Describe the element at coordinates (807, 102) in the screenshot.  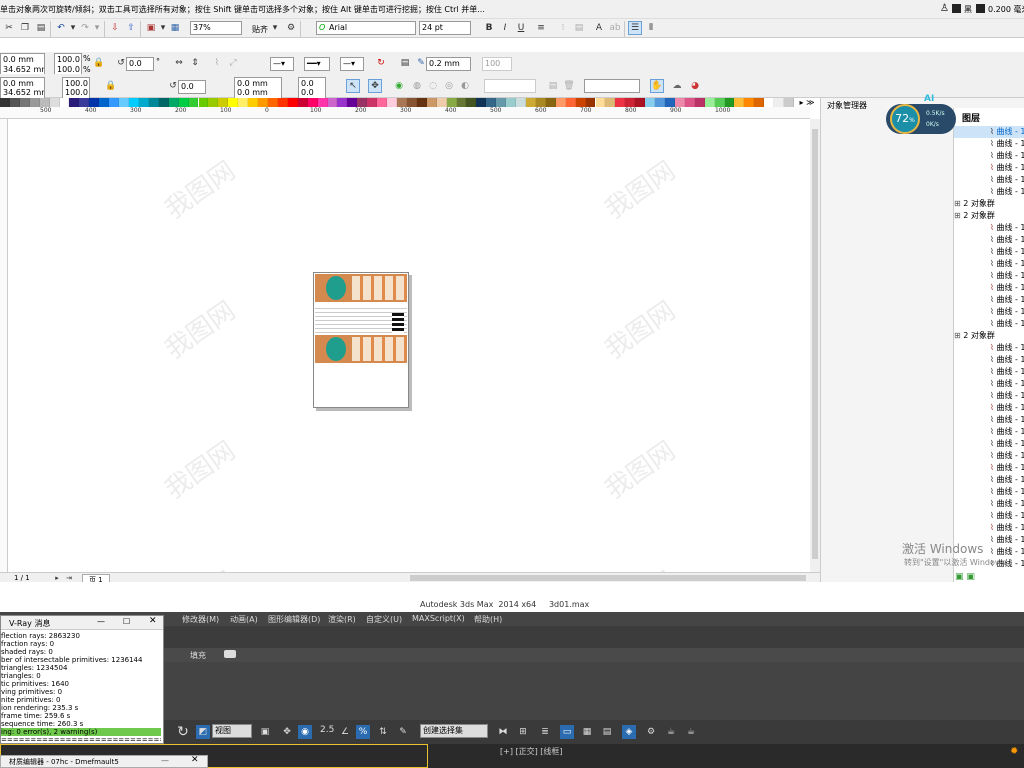
I see `palette-scroll-icon: ▸ ≫` at that location.